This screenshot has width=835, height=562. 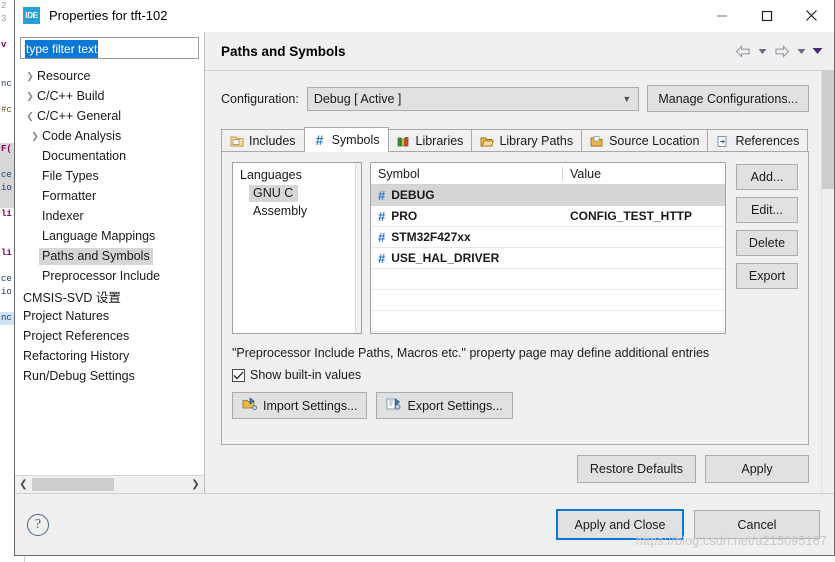 I want to click on value-cell: CONFIG_TEST_HTTP, so click(x=631, y=216).